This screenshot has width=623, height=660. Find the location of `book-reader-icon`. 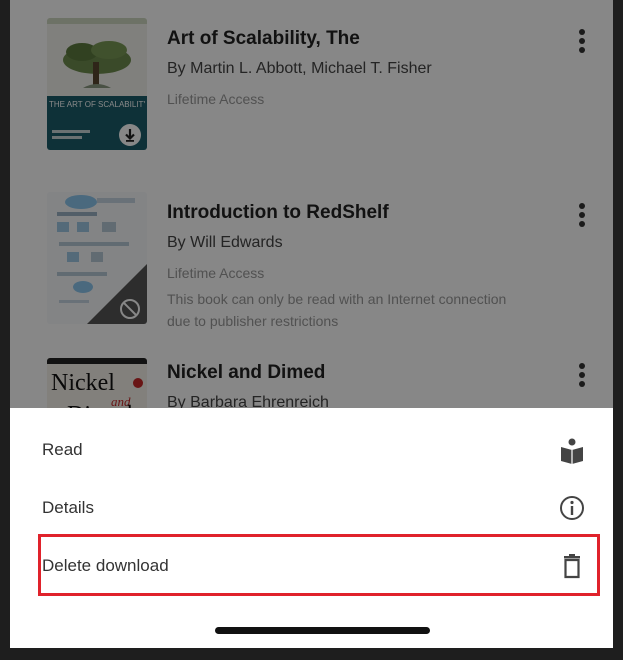

book-reader-icon is located at coordinates (572, 450).